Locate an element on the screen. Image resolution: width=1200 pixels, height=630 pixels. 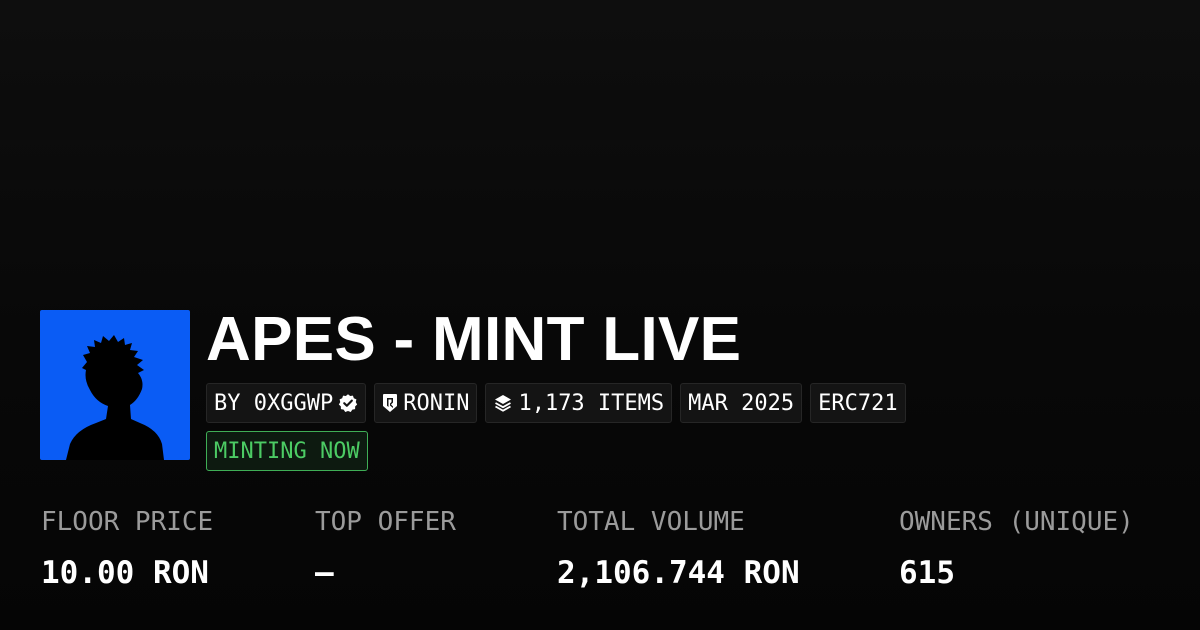
standard-chip: ERC721 is located at coordinates (858, 403).